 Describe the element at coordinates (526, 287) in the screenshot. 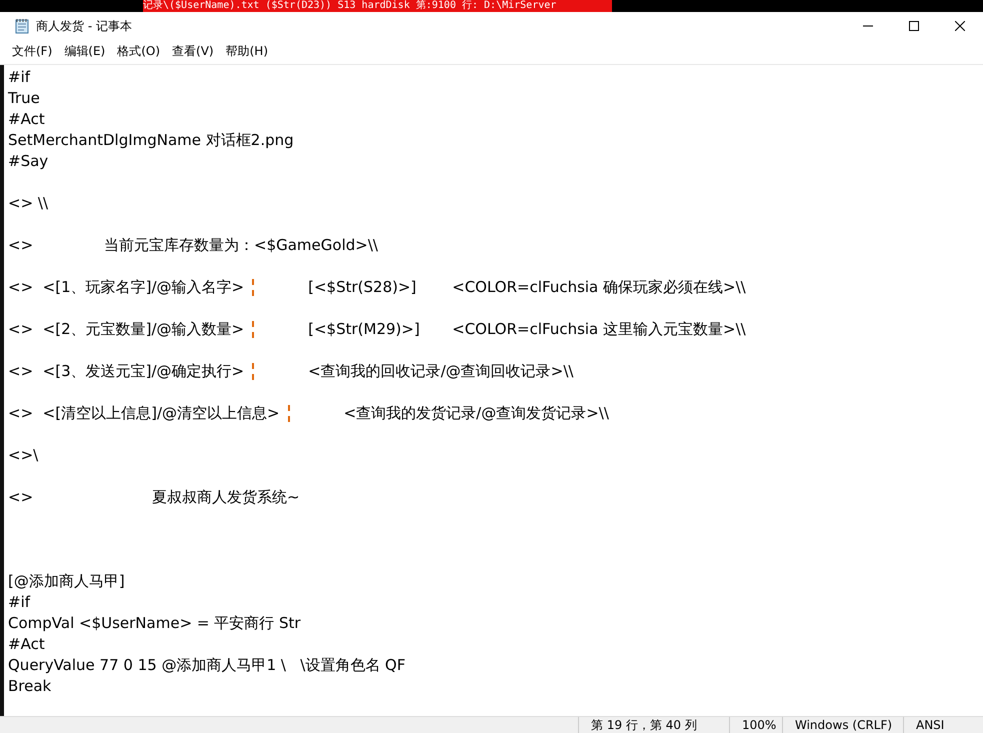

I see `code-text: [<$Str(S28)>] <COLOR=clFuchsia 确保玩家必须在线>\\` at that location.